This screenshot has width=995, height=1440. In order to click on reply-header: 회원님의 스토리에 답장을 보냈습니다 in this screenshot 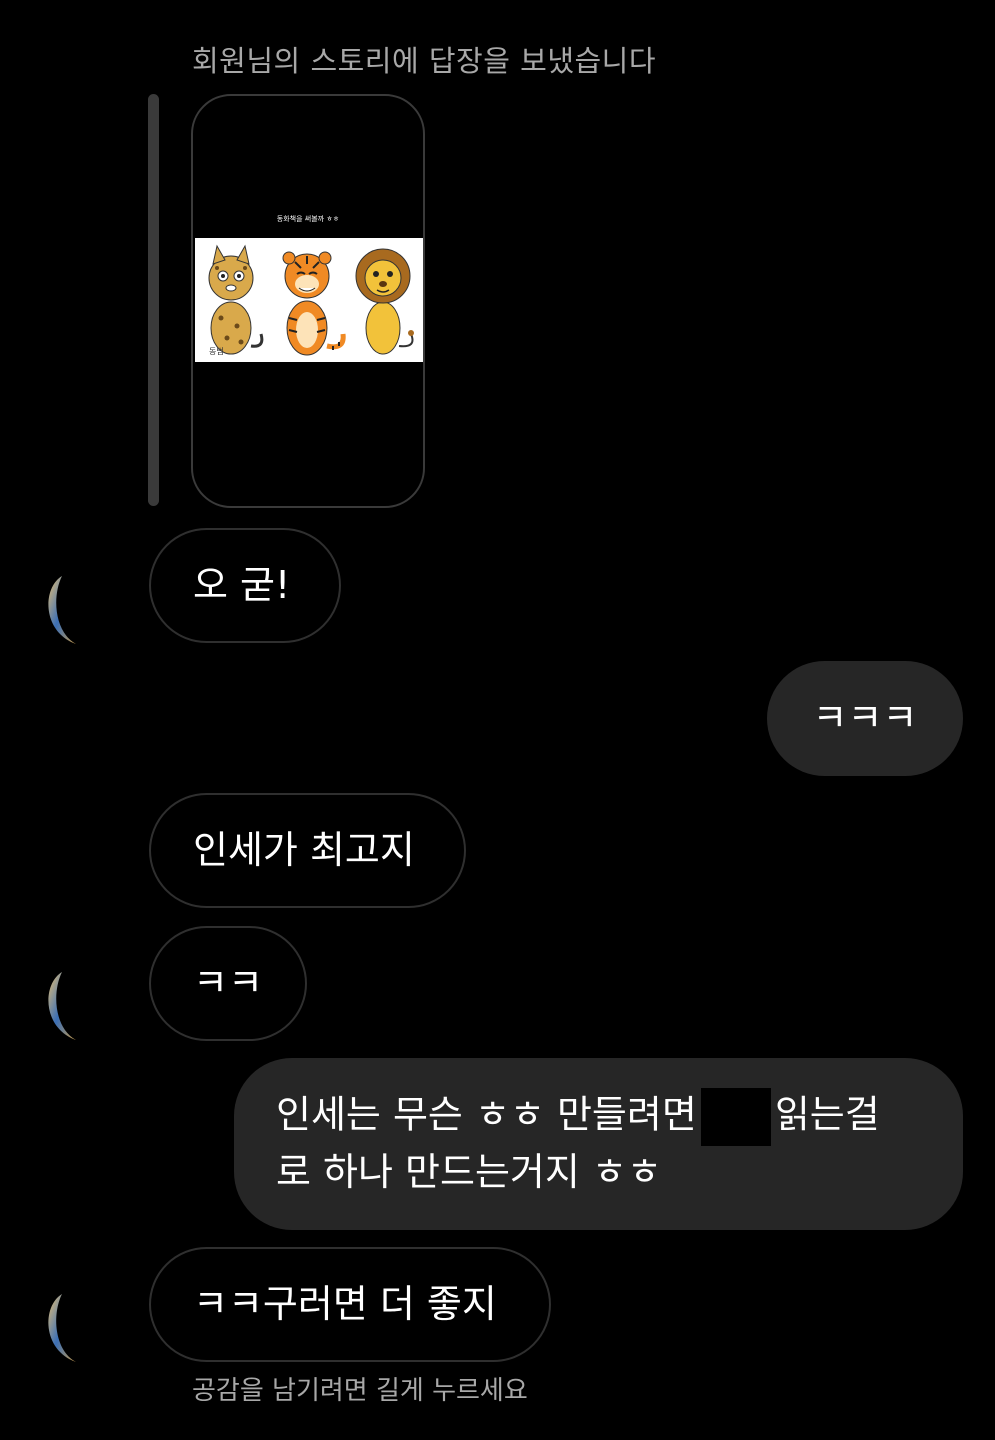, I will do `click(424, 61)`.